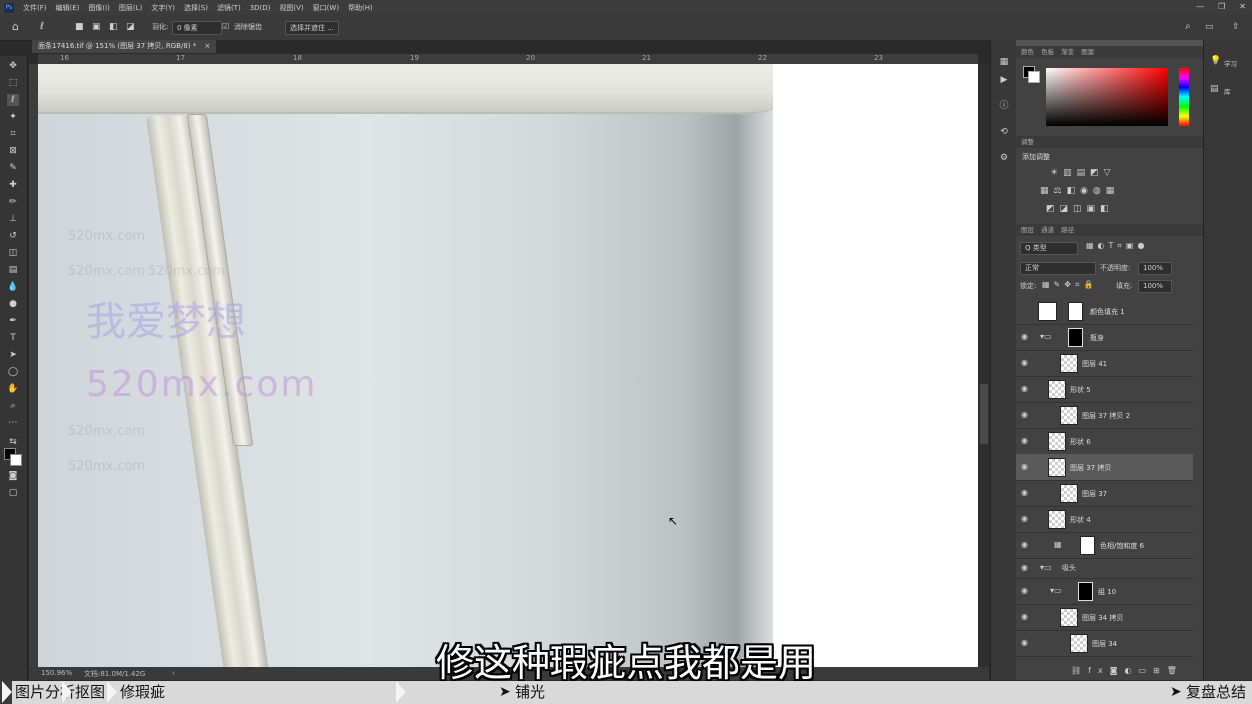  What do you see at coordinates (124, 46) in the screenshot?
I see `document-tab: 面条17416.tif @ 151% (图层 37 拷贝, RGB/8) * ×` at bounding box center [124, 46].